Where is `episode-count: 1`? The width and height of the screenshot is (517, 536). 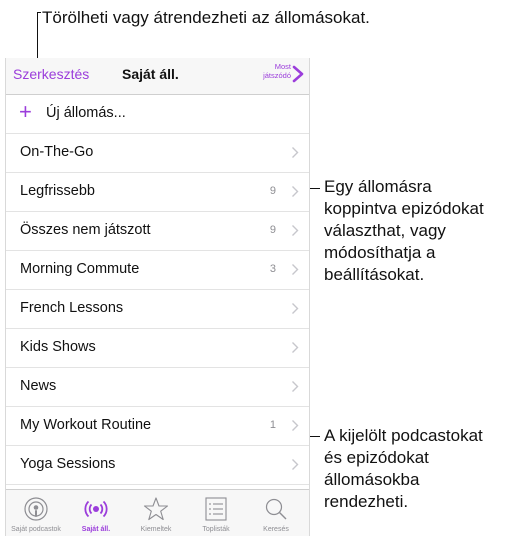
episode-count: 1 is located at coordinates (272, 425).